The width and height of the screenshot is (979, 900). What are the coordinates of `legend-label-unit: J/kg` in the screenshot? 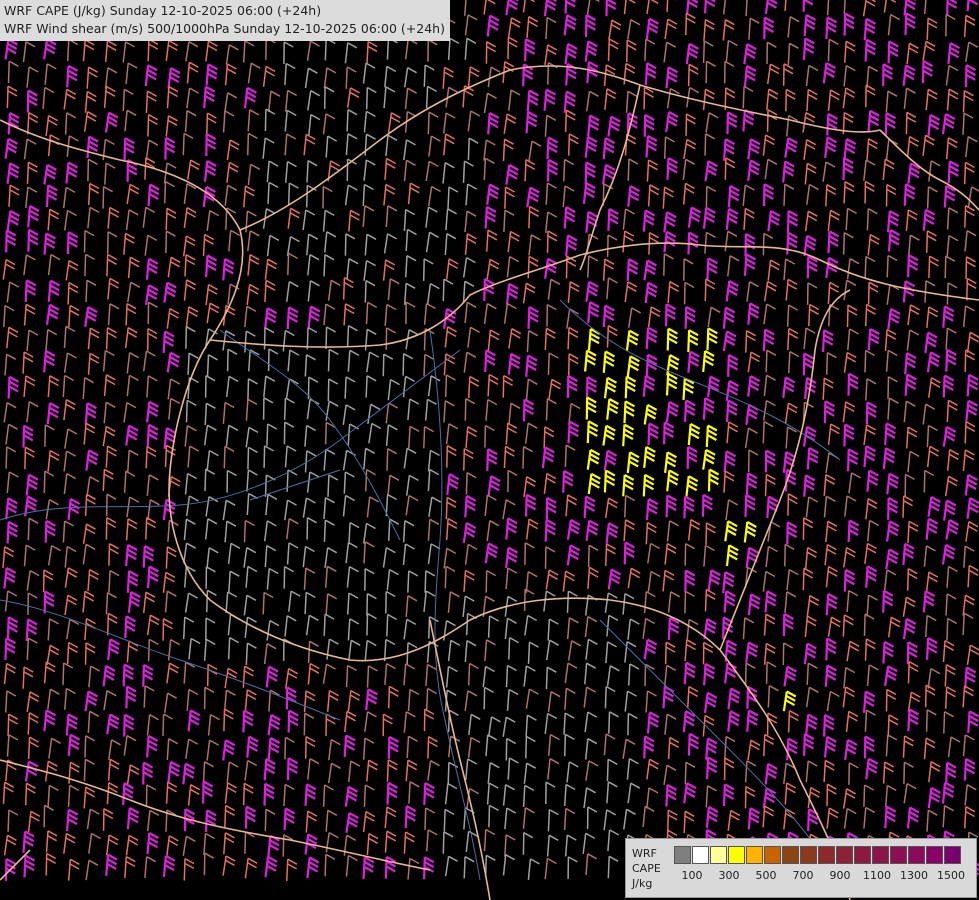 It's located at (642, 883).